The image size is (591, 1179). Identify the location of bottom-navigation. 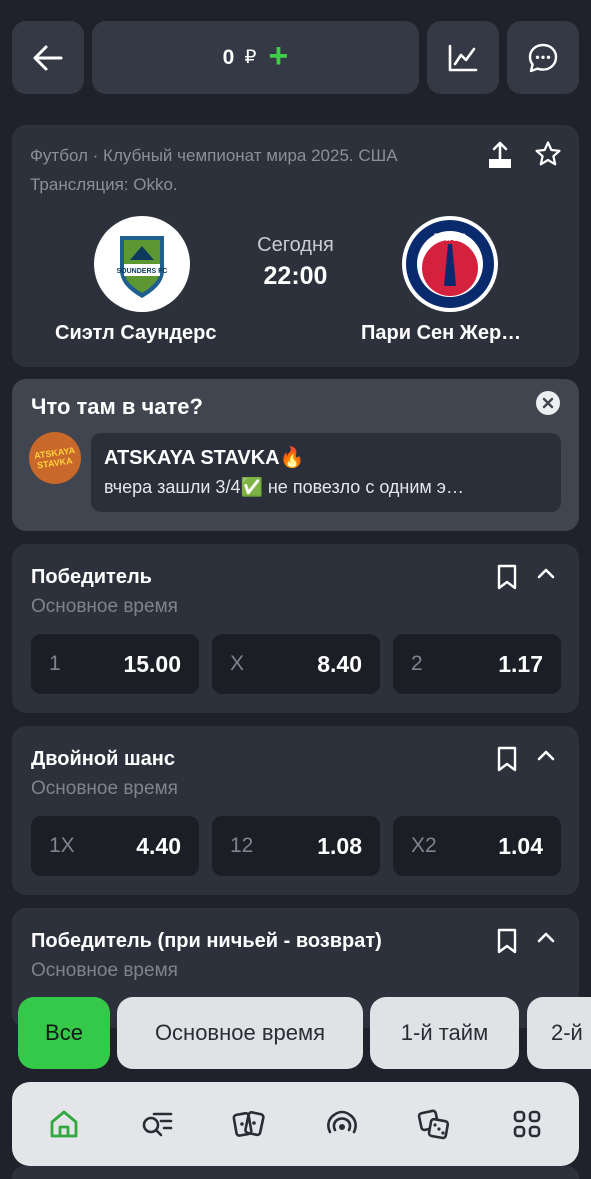
(295, 1124).